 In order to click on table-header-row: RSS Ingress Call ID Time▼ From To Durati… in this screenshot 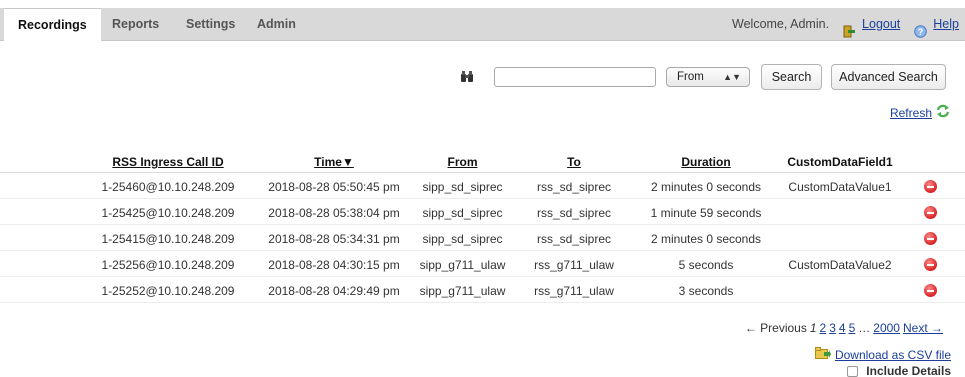, I will do `click(482, 162)`.